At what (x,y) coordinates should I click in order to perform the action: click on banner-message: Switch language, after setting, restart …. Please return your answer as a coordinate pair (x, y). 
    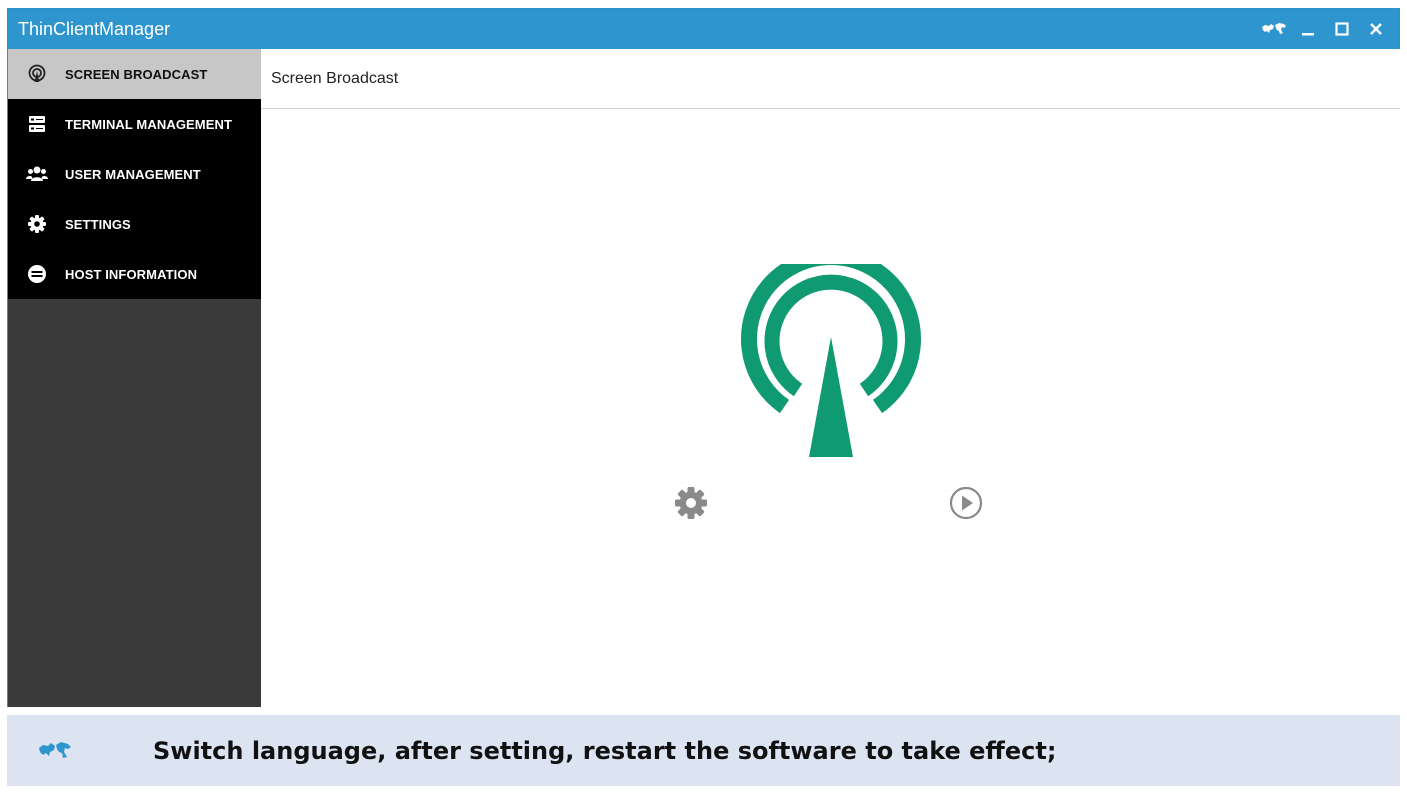
    Looking at the image, I should click on (605, 750).